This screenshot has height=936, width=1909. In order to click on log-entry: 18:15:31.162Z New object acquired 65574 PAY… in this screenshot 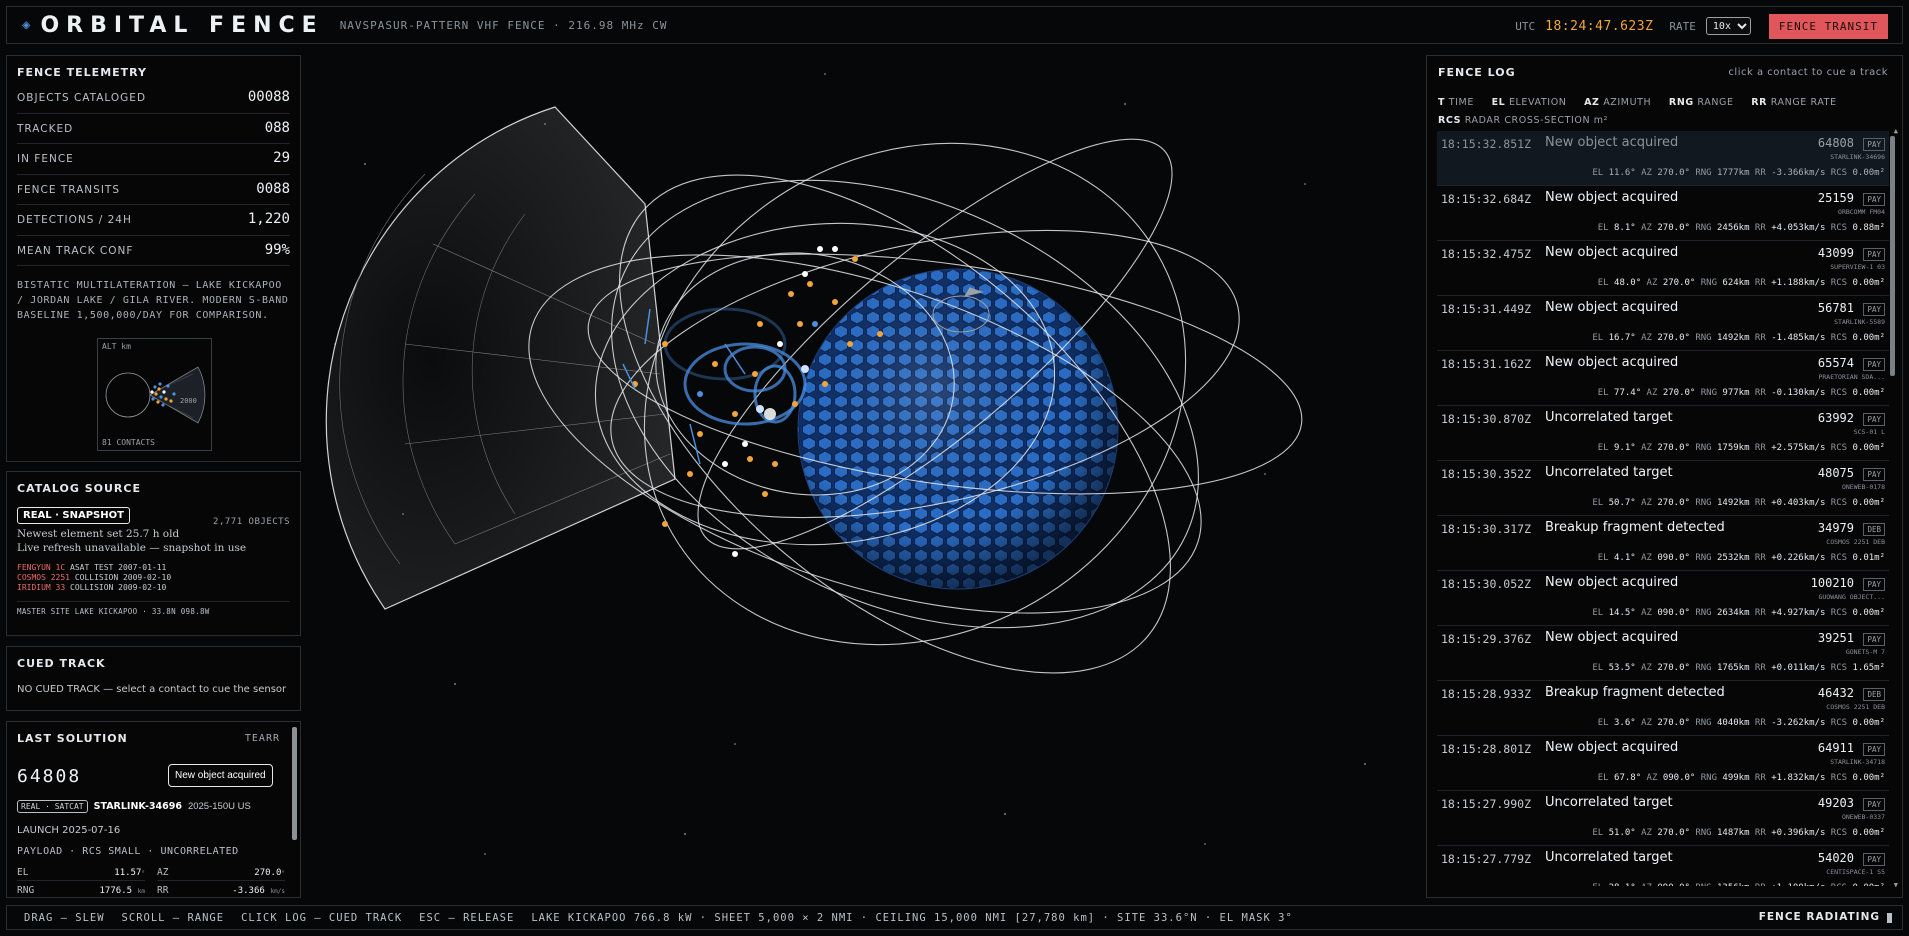, I will do `click(1663, 378)`.